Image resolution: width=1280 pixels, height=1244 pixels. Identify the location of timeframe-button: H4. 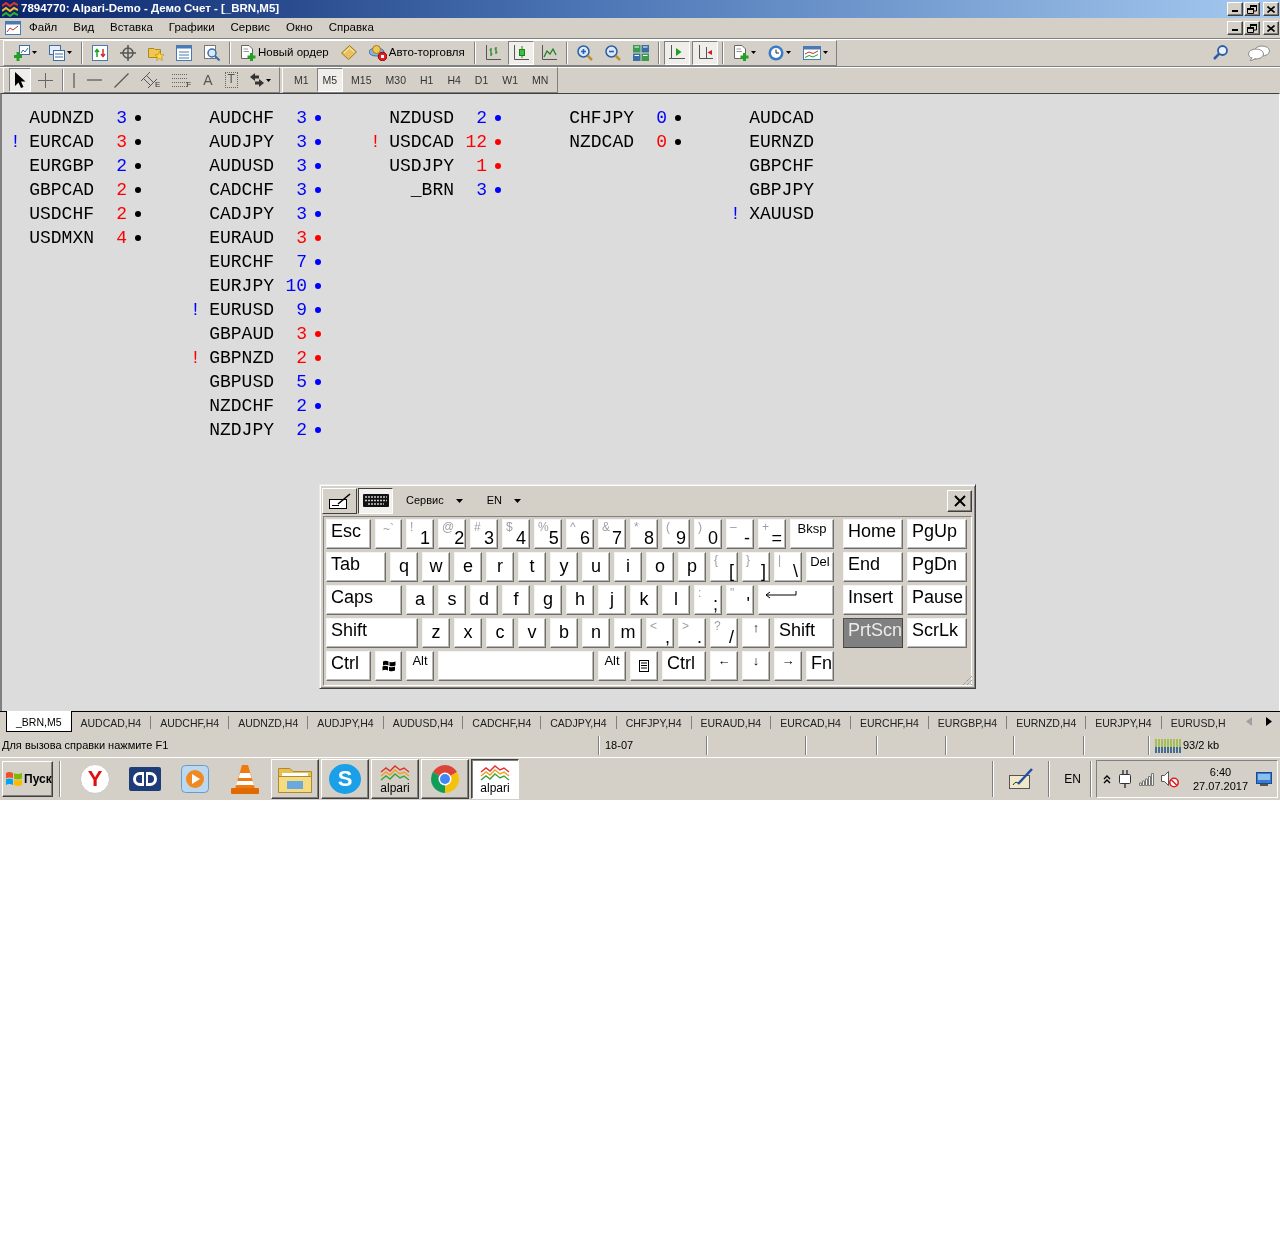
(454, 80).